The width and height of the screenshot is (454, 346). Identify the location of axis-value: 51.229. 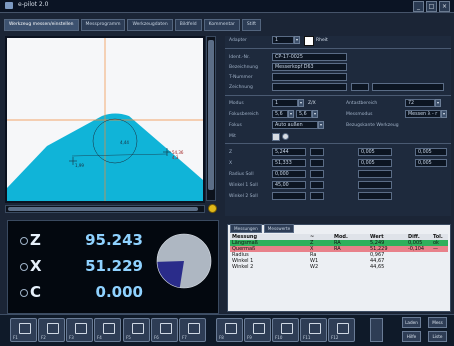
(114, 266).